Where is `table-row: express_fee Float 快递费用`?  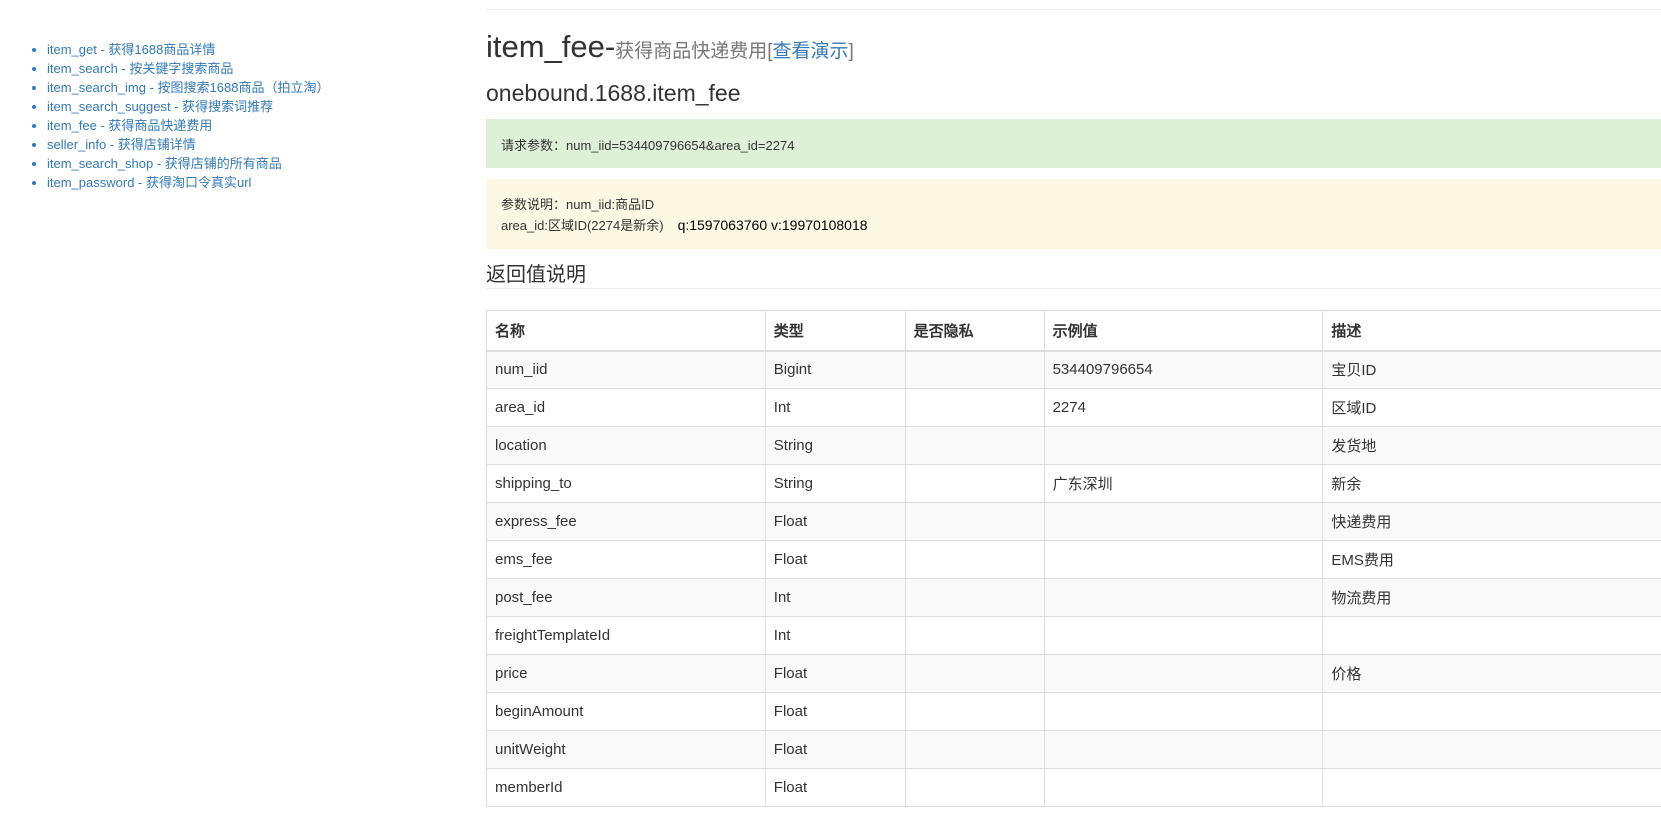 table-row: express_fee Float 快递费用 is located at coordinates (1073, 521).